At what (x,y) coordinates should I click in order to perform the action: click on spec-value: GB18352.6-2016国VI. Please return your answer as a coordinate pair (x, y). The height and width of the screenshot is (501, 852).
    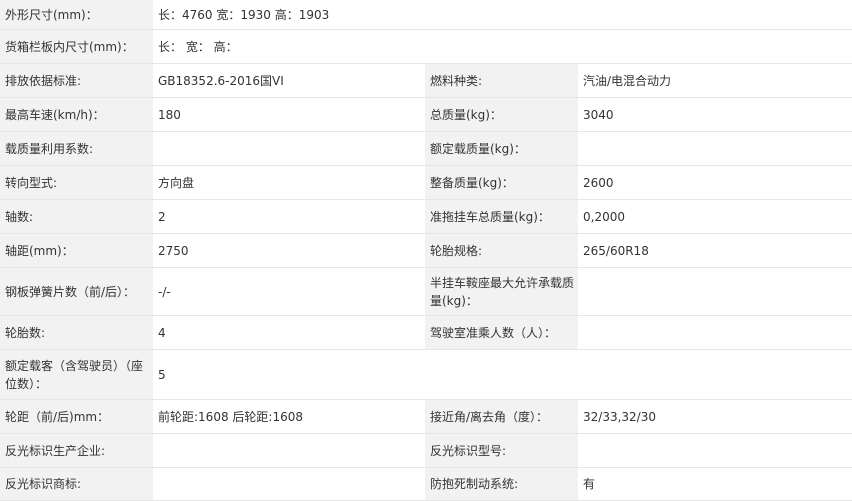
    Looking at the image, I should click on (289, 80).